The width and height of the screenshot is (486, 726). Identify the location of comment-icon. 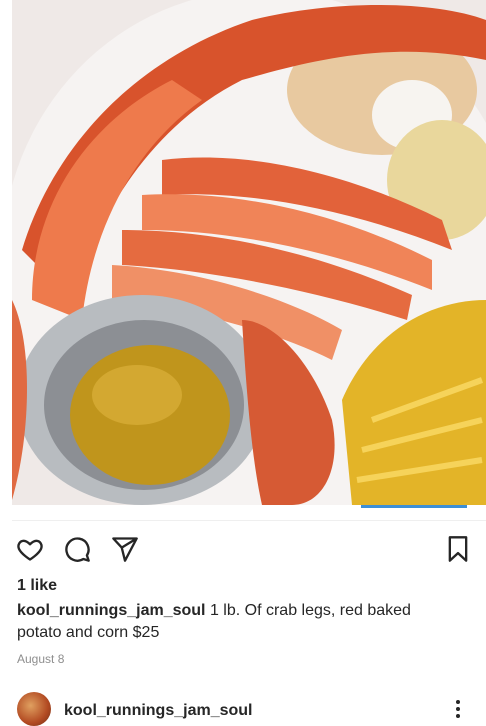
(77, 549).